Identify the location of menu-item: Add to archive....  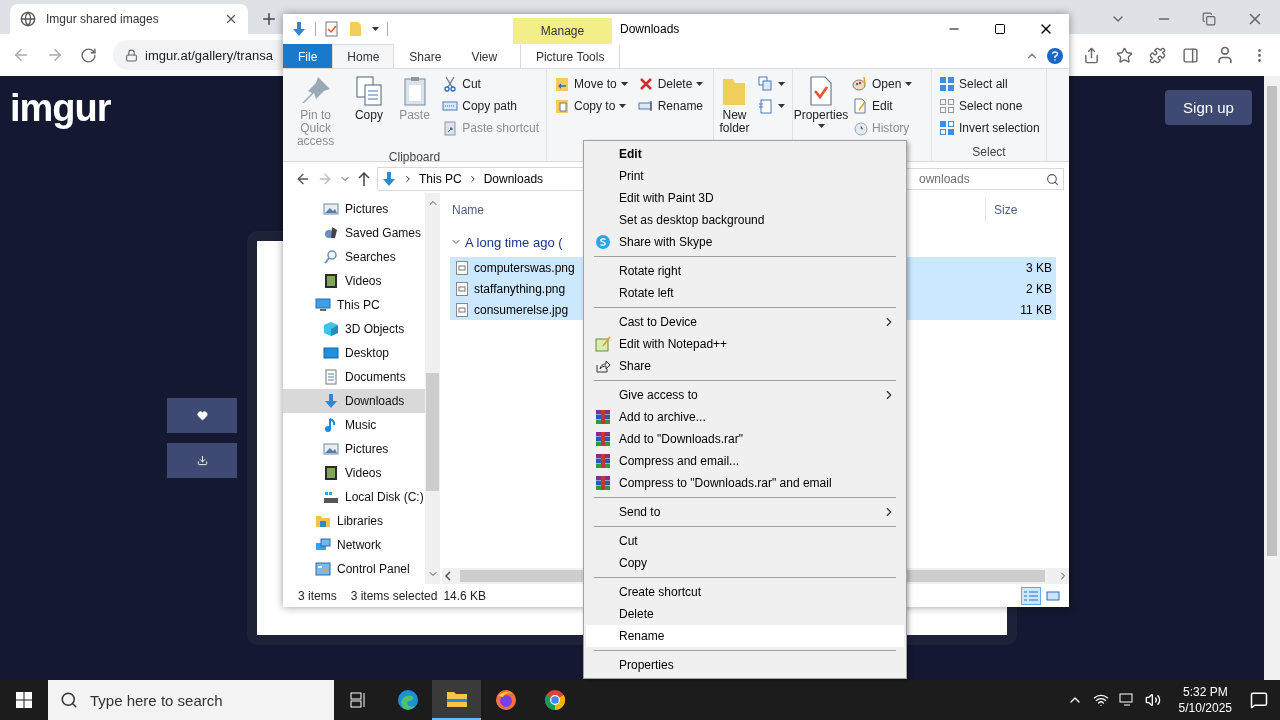
(745, 417).